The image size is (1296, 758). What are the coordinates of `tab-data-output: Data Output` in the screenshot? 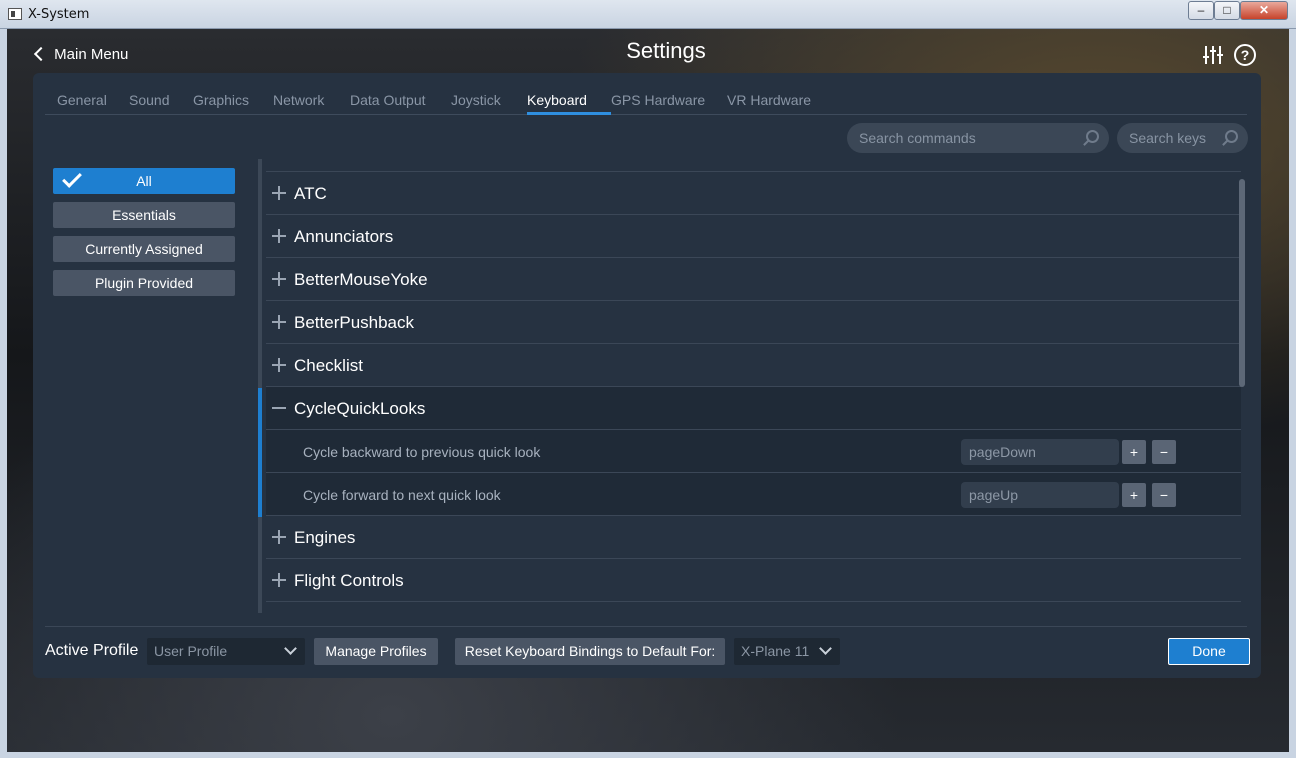 It's located at (388, 100).